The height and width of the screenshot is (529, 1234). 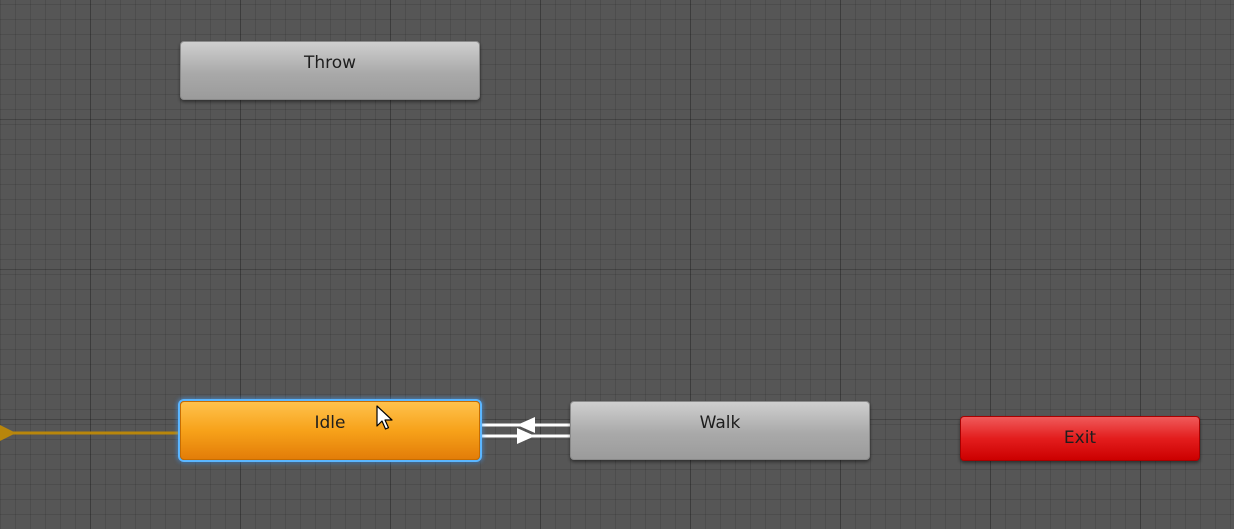 What do you see at coordinates (90, 433) in the screenshot?
I see `transition-entry-to-idle` at bounding box center [90, 433].